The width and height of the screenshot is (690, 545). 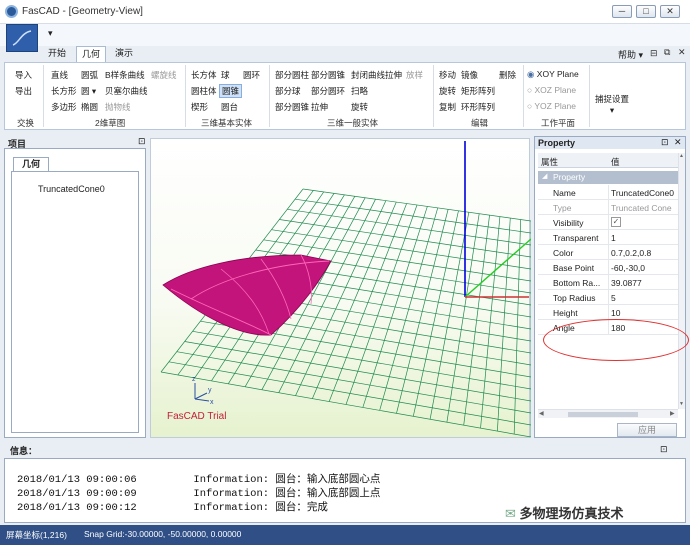 What do you see at coordinates (551, 106) in the screenshot?
I see `yoz-plane-radio: ○ YOZ Plane` at bounding box center [551, 106].